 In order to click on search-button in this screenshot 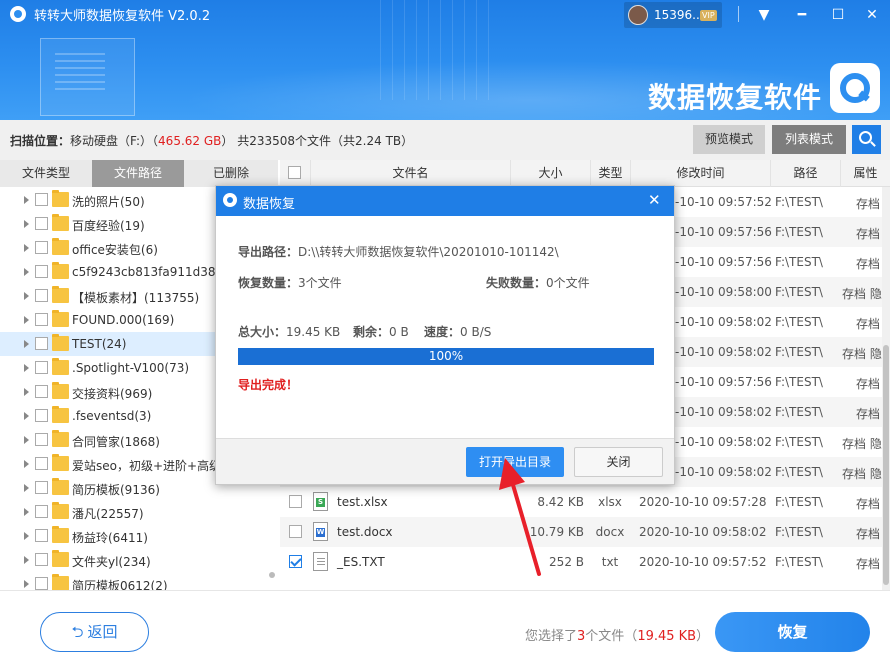, I will do `click(866, 139)`.